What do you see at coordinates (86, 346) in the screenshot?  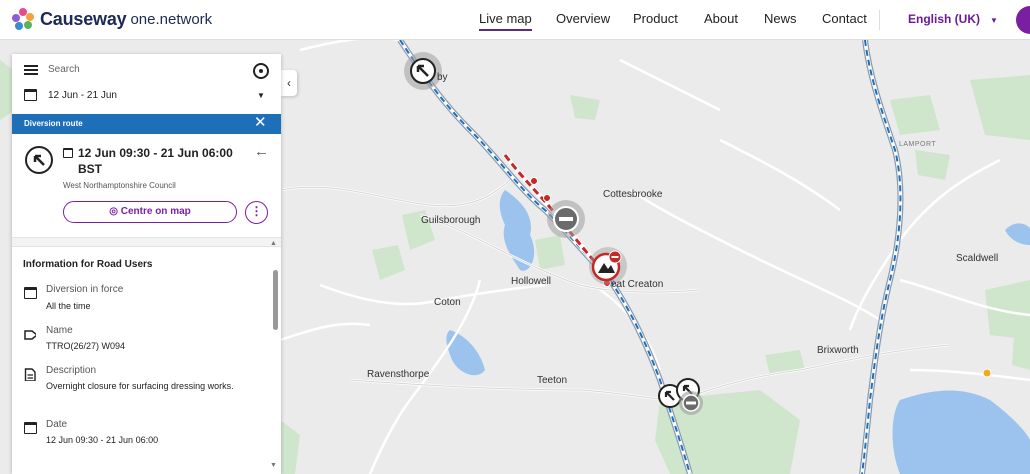 I see `info-row-value: TTRO(26/27) W094` at bounding box center [86, 346].